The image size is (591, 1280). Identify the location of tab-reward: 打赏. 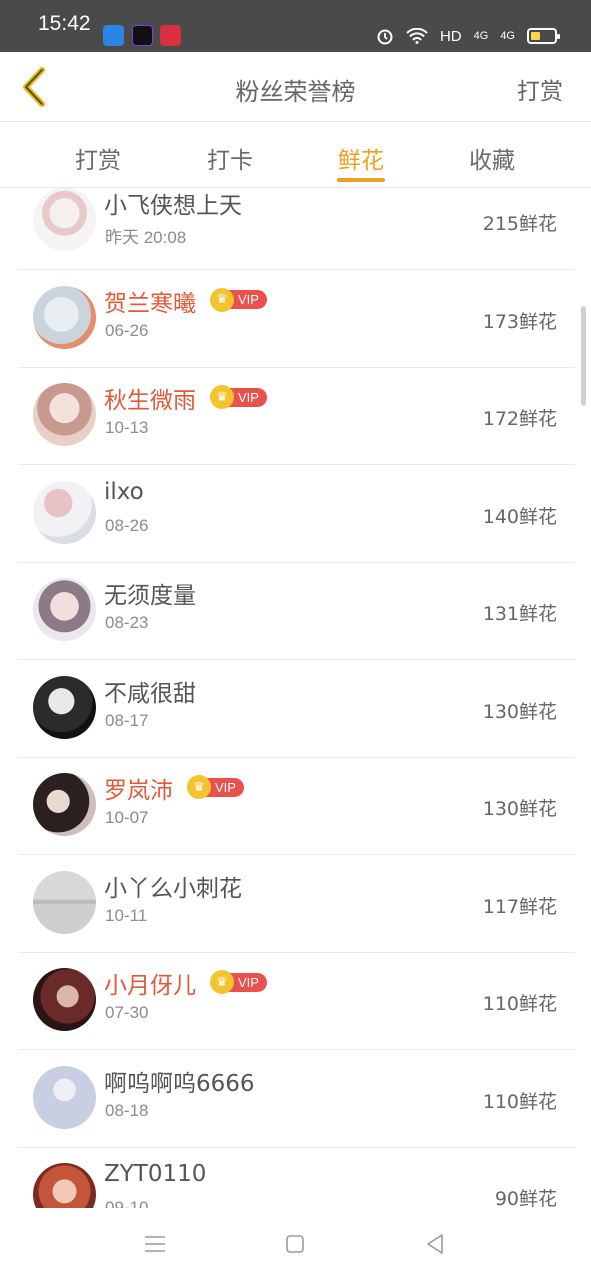
(98, 158).